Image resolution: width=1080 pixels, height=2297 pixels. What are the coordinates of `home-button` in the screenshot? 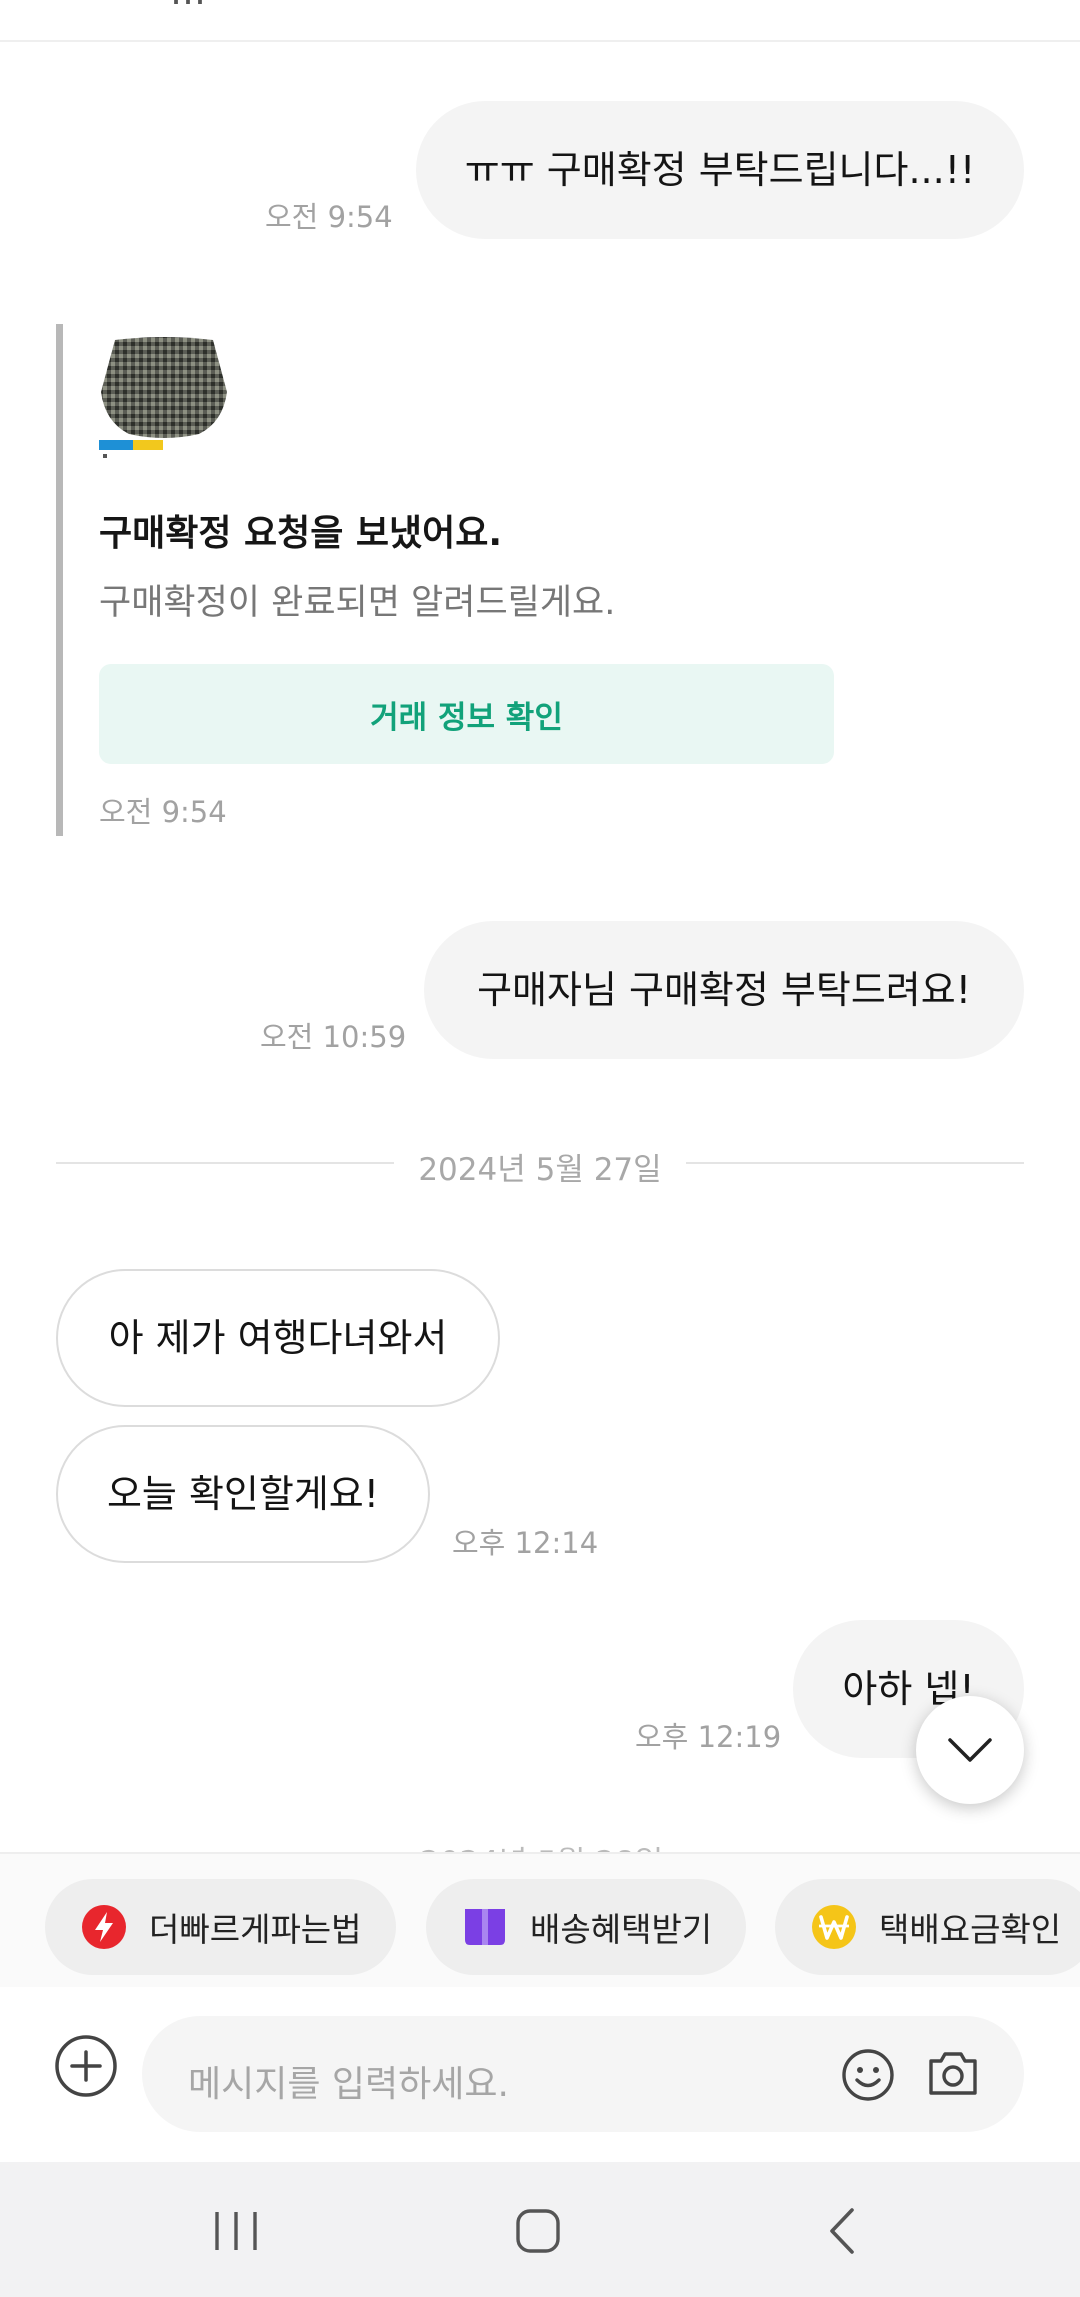 It's located at (538, 2231).